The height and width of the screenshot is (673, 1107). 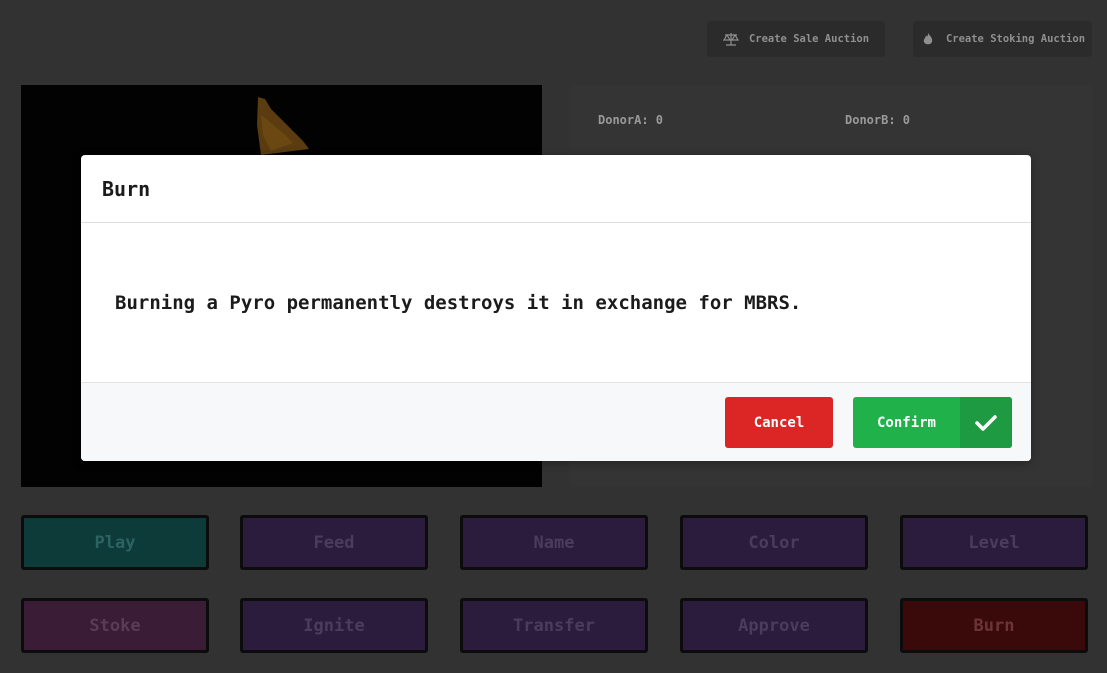 What do you see at coordinates (994, 625) in the screenshot?
I see `burn-button: Burn` at bounding box center [994, 625].